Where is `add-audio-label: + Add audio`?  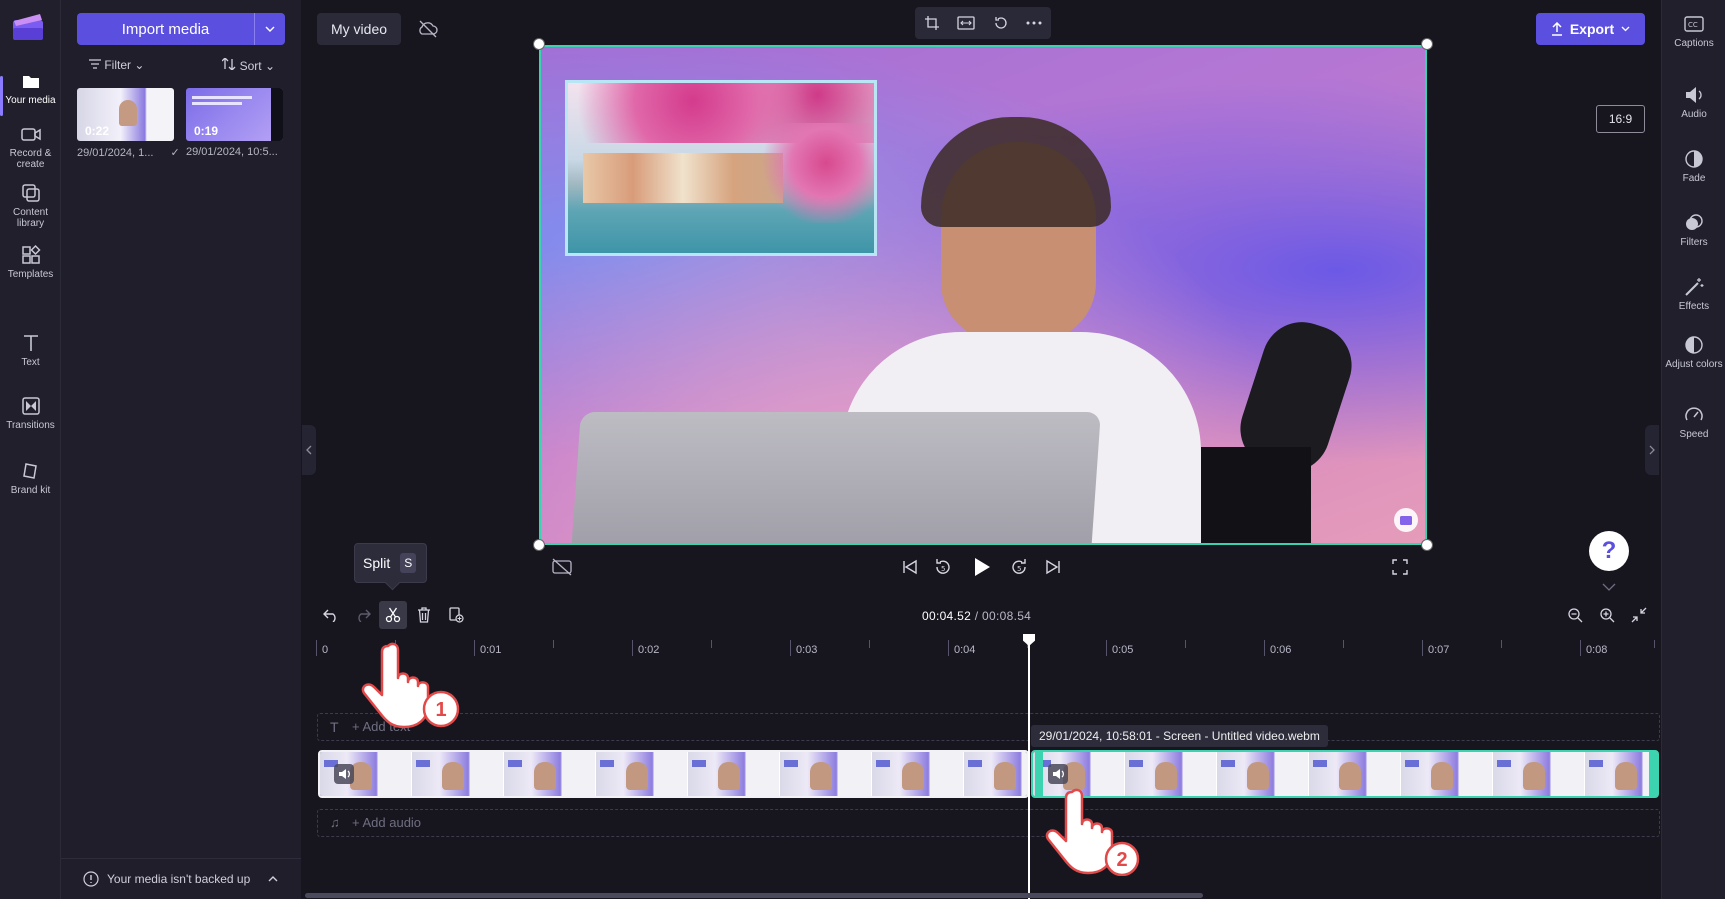
add-audio-label: + Add audio is located at coordinates (387, 822).